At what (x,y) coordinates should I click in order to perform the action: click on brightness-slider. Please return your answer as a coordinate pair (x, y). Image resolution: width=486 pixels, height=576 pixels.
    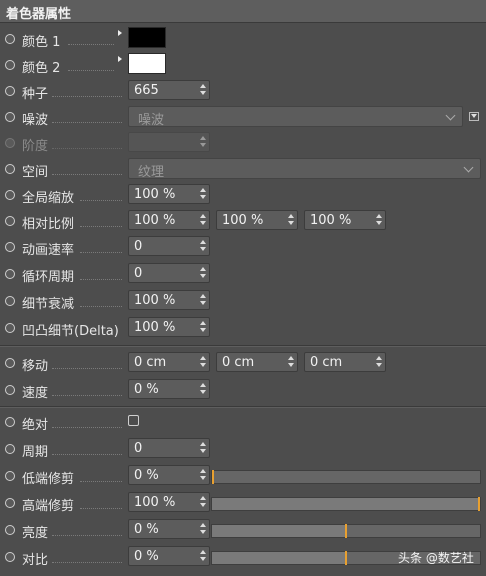
    Looking at the image, I should click on (346, 531).